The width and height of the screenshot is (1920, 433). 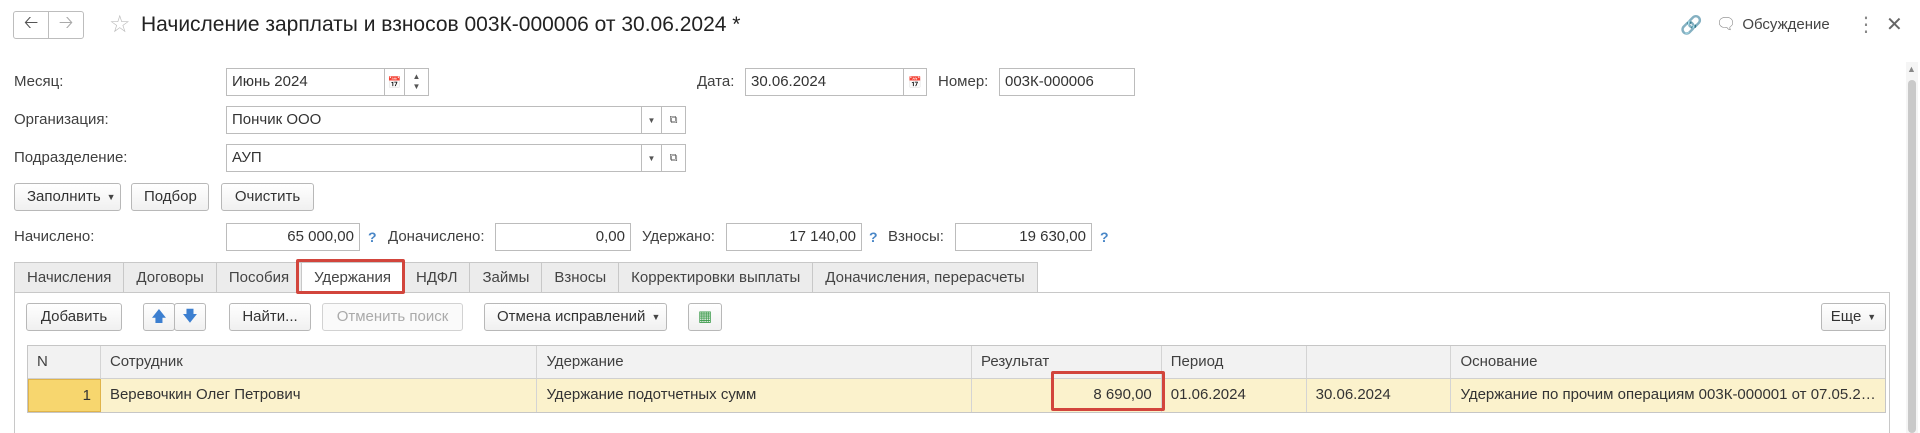 I want to click on more-button: Еще ▼, so click(x=1853, y=317).